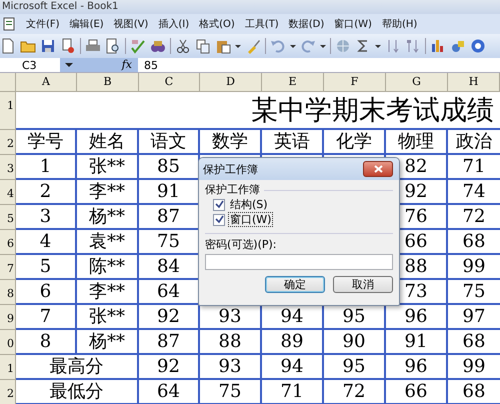 The height and width of the screenshot is (404, 500). Describe the element at coordinates (48, 46) in the screenshot. I see `save-icon` at that location.